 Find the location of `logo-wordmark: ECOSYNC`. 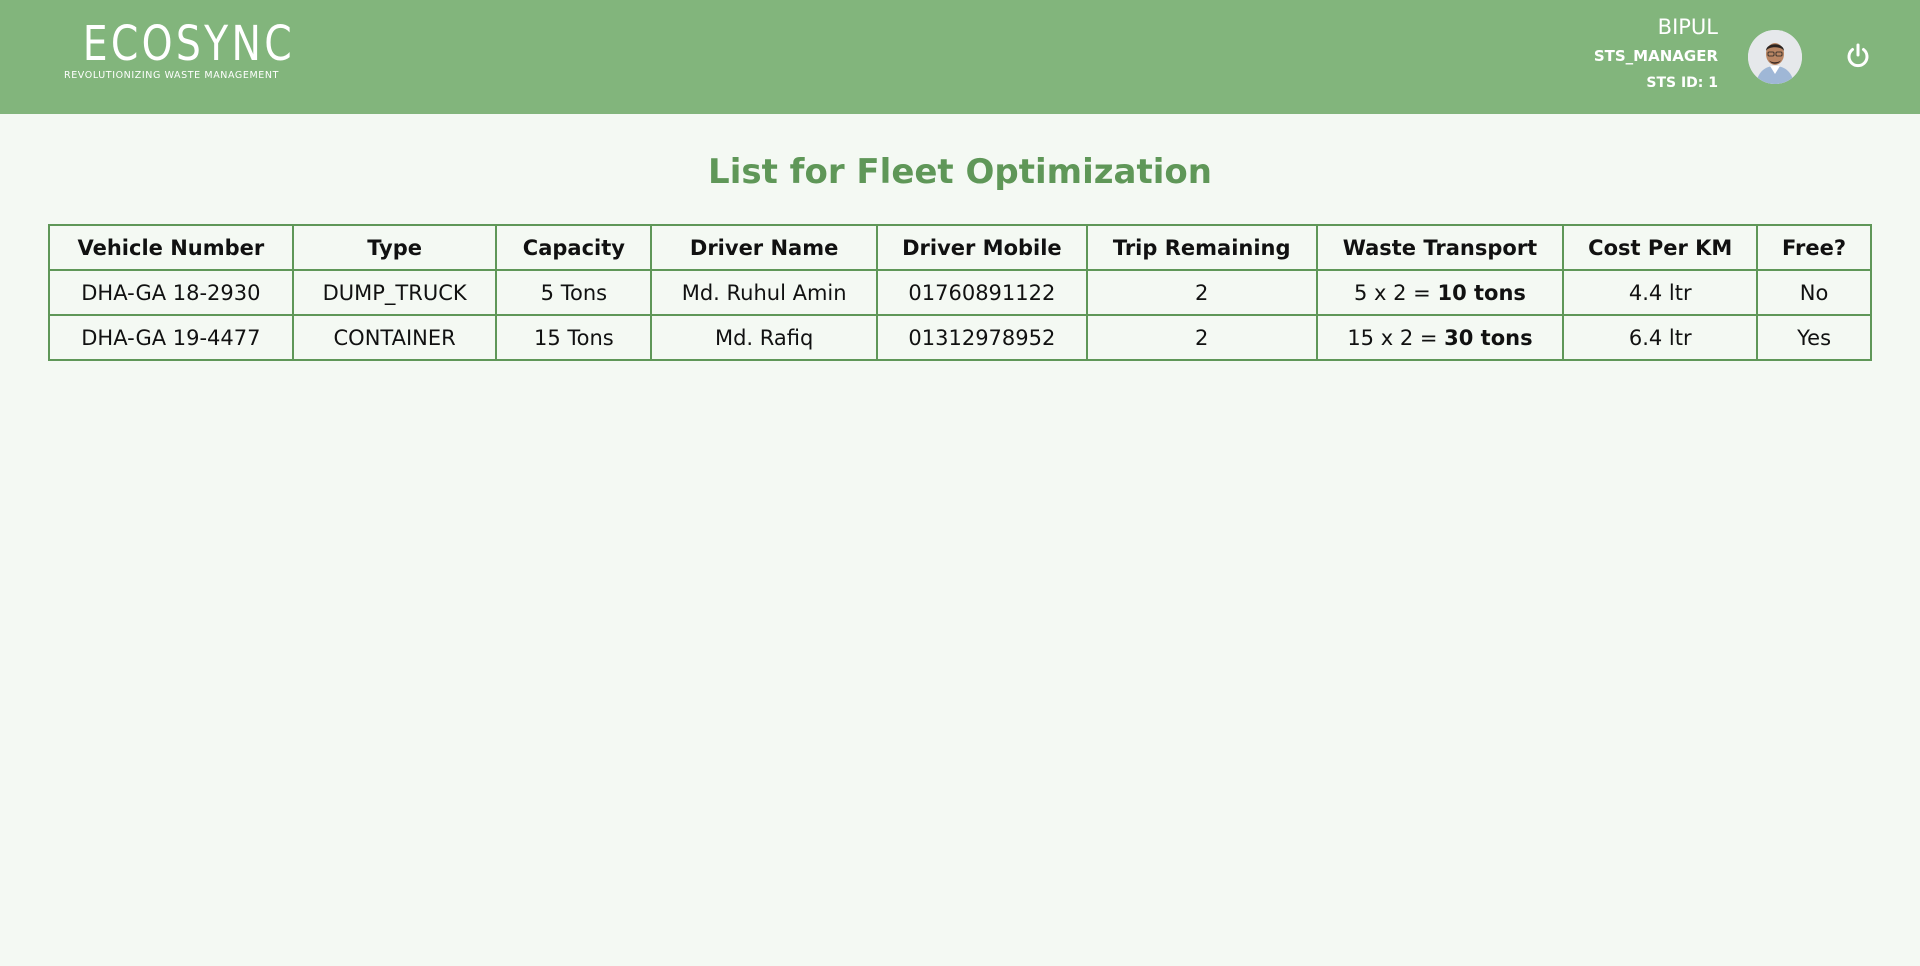

logo-wordmark: ECOSYNC is located at coordinates (188, 44).